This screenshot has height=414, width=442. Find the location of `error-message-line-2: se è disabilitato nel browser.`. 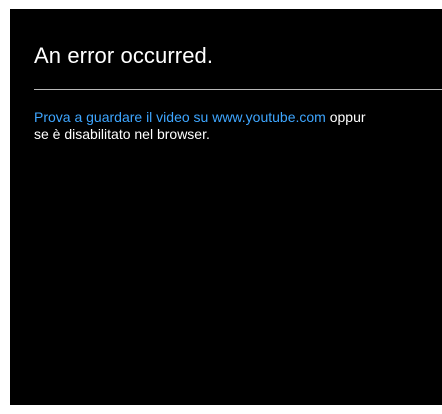

error-message-line-2: se è disabilitato nel browser. is located at coordinates (122, 134).